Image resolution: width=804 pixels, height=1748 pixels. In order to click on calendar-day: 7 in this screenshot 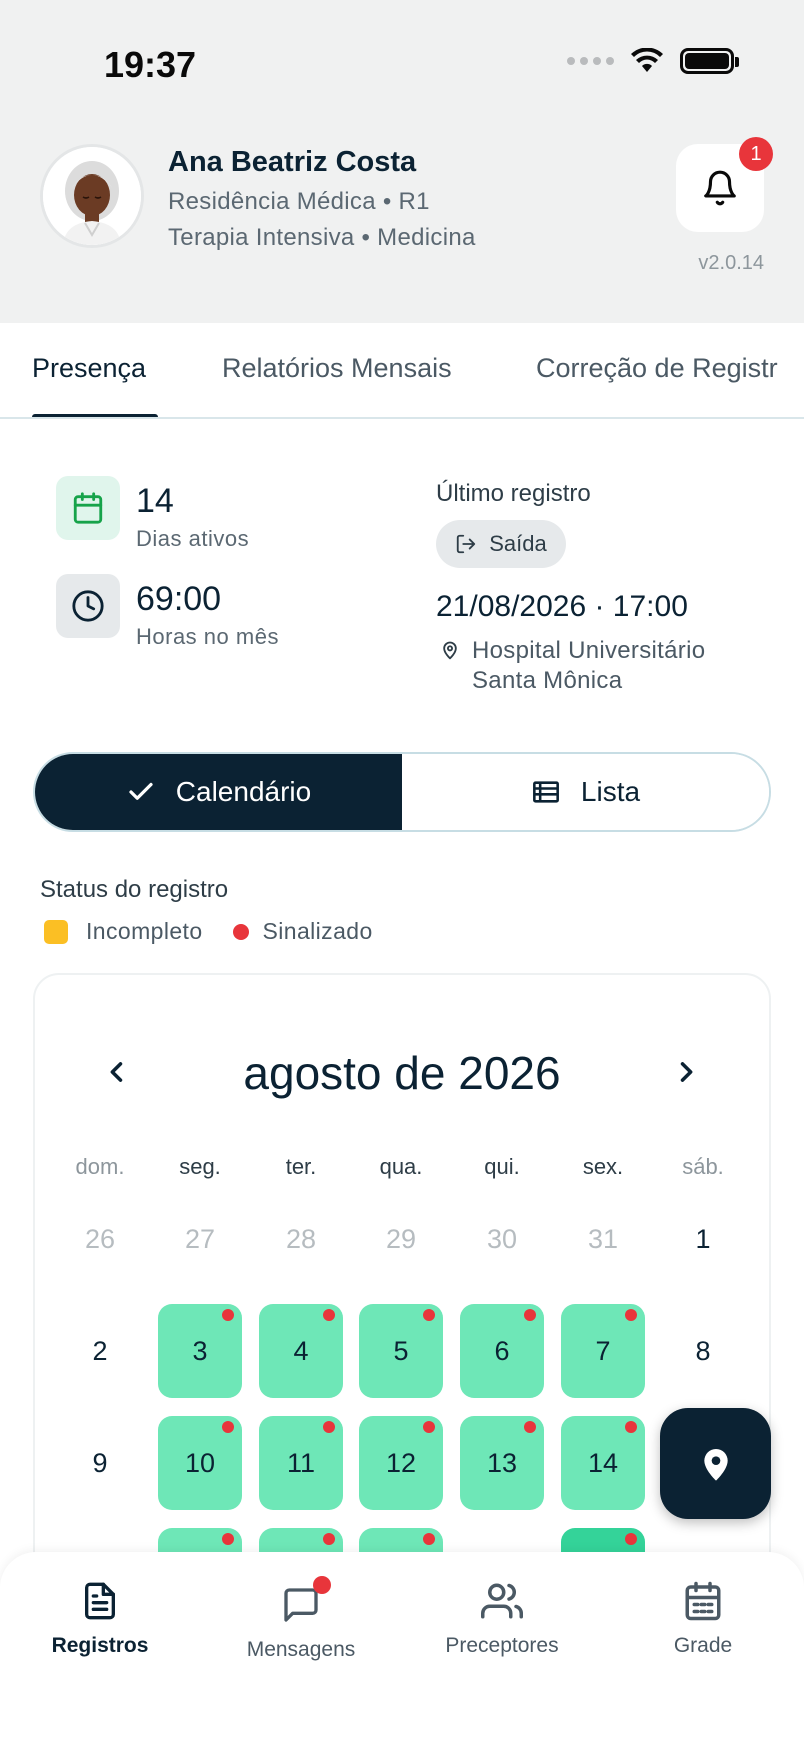, I will do `click(603, 1351)`.